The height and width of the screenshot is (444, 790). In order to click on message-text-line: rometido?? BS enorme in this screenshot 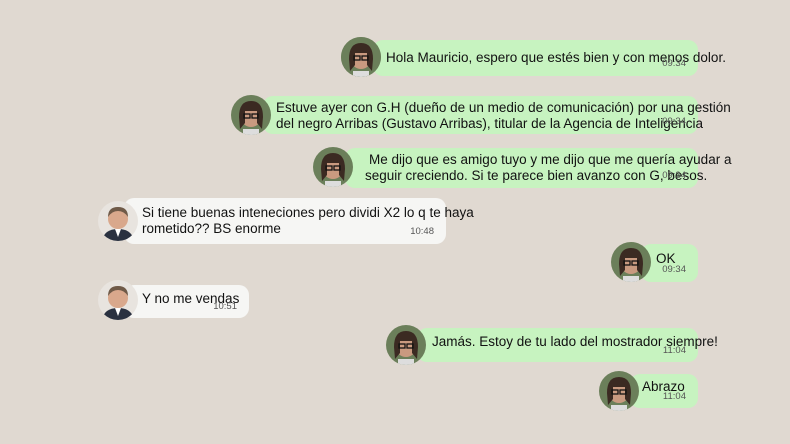, I will do `click(211, 228)`.